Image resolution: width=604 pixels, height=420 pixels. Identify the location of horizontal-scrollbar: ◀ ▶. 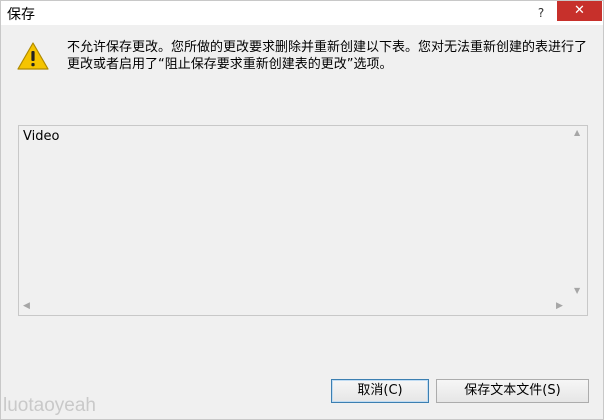
(295, 307).